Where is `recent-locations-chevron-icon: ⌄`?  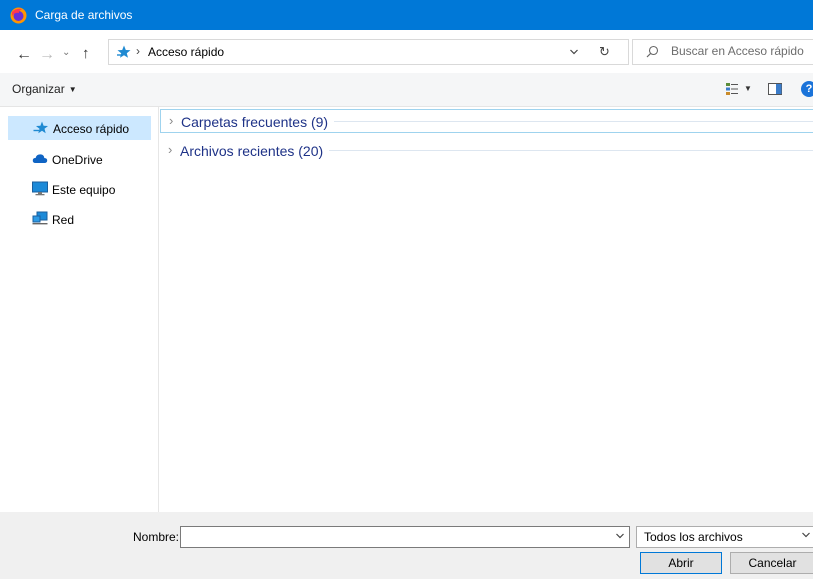 recent-locations-chevron-icon: ⌄ is located at coordinates (66, 52).